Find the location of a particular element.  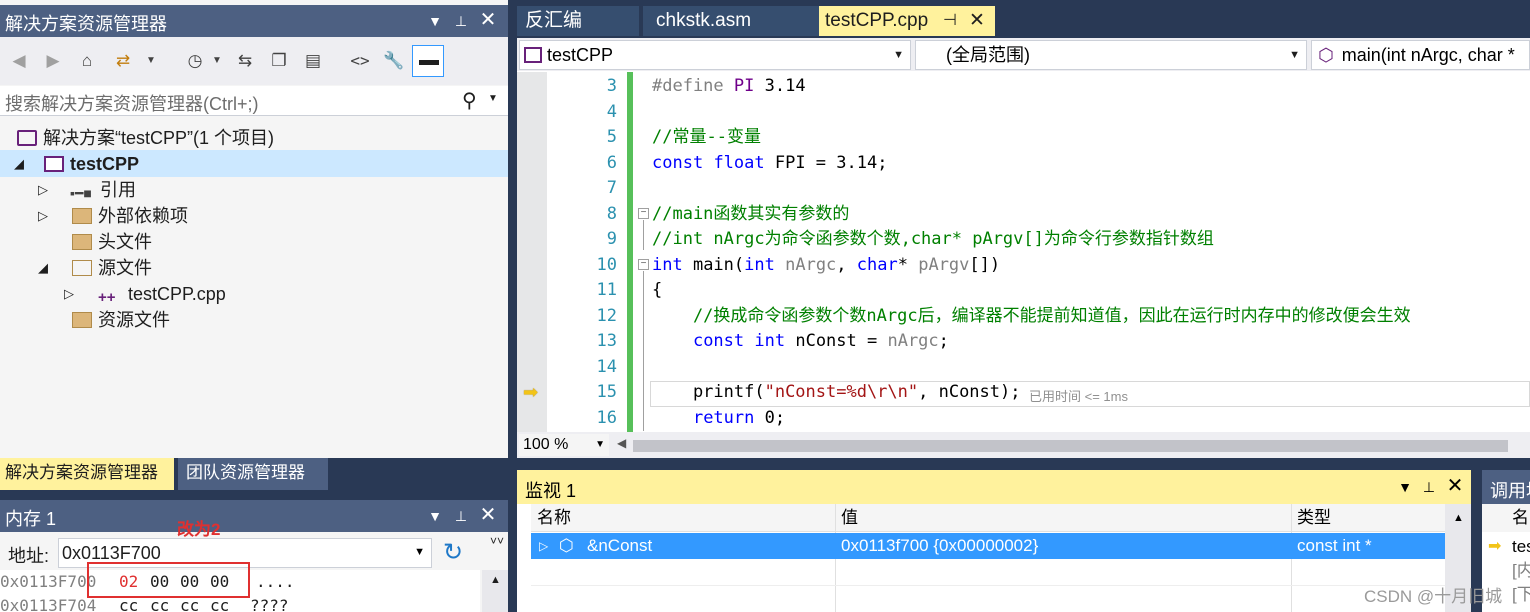

line-number: 14 is located at coordinates (606, 366).